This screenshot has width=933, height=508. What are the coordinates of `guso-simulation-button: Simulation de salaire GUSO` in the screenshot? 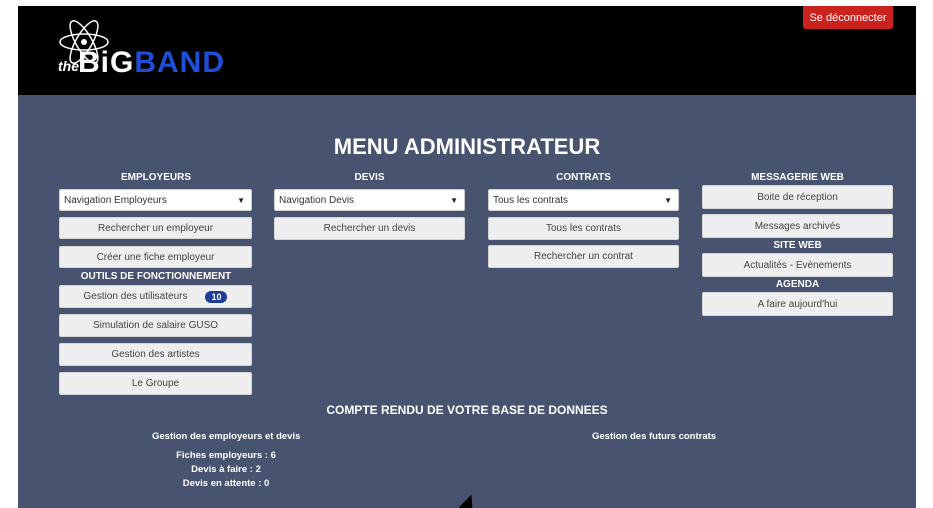 It's located at (155, 325).